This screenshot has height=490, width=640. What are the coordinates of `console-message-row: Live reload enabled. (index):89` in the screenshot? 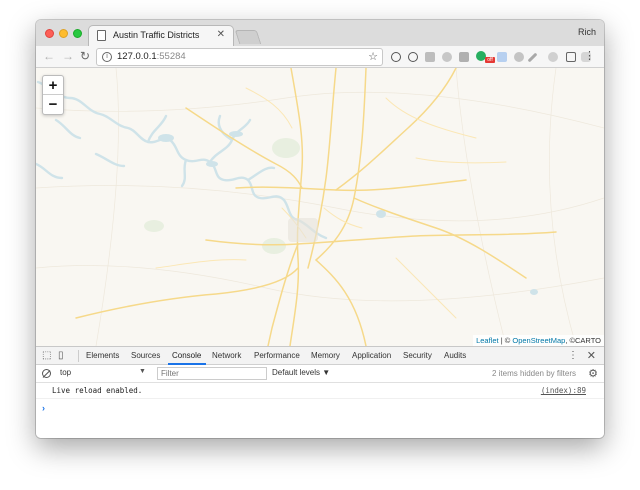 It's located at (320, 391).